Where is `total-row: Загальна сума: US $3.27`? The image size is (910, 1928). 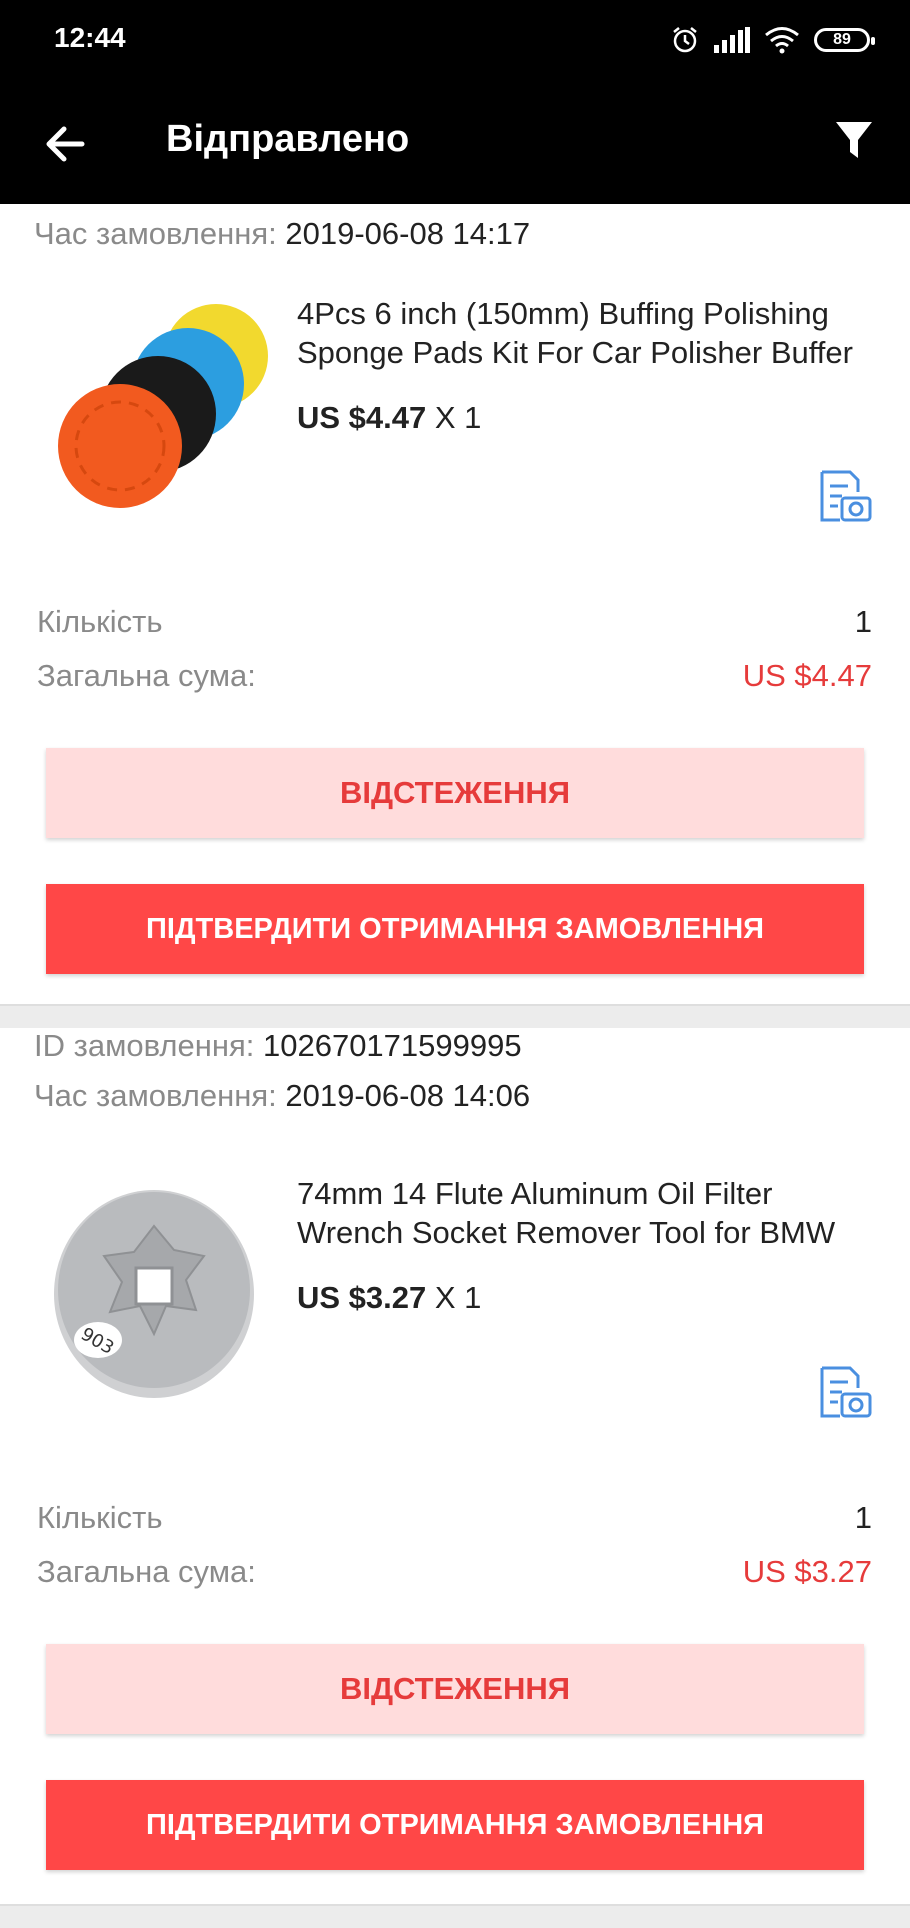
total-row: Загальна сума: US $3.27 is located at coordinates (454, 1572).